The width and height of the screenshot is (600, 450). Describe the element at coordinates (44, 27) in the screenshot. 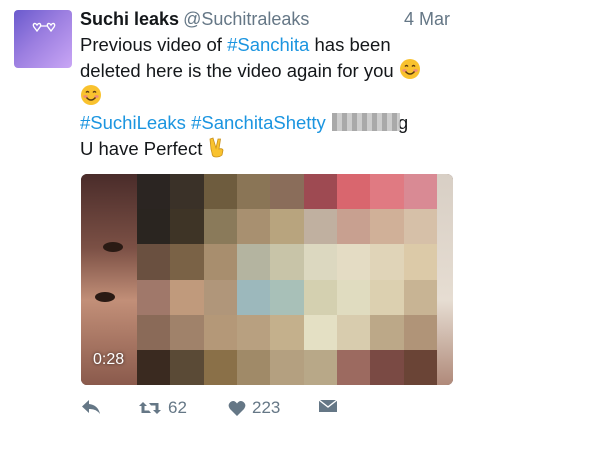

I see `heart-glasses-icon` at that location.